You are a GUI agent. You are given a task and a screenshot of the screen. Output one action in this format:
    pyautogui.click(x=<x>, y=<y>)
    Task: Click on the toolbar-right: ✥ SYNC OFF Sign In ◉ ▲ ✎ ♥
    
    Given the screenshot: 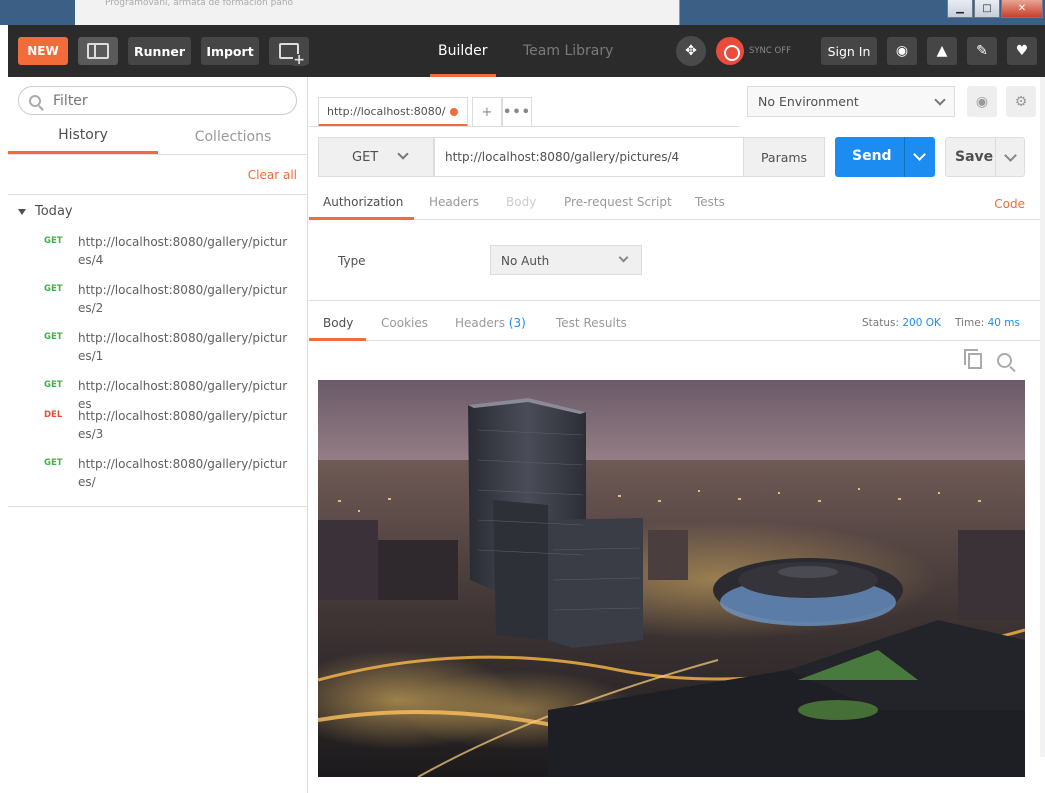 What is the action you would take?
    pyautogui.click(x=860, y=51)
    